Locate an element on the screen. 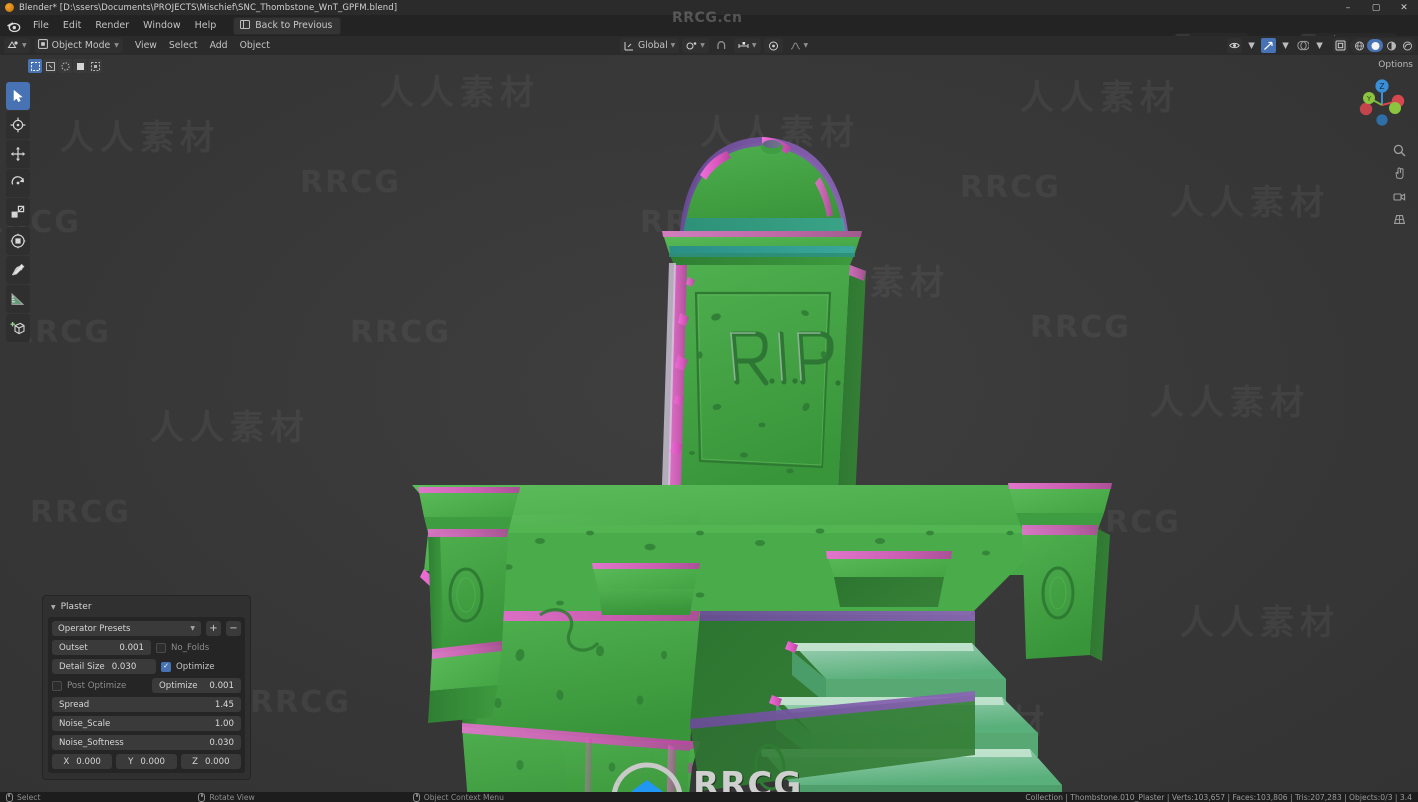 The width and height of the screenshot is (1418, 802). tool-annotate is located at coordinates (18, 270).